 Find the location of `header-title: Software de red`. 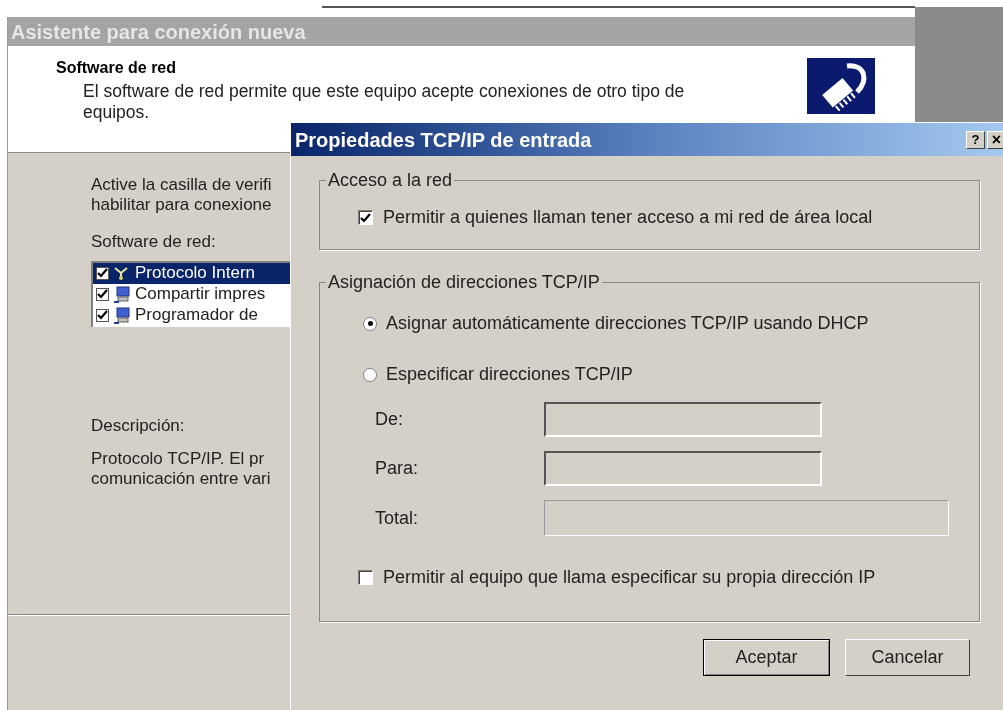

header-title: Software de red is located at coordinates (116, 68).